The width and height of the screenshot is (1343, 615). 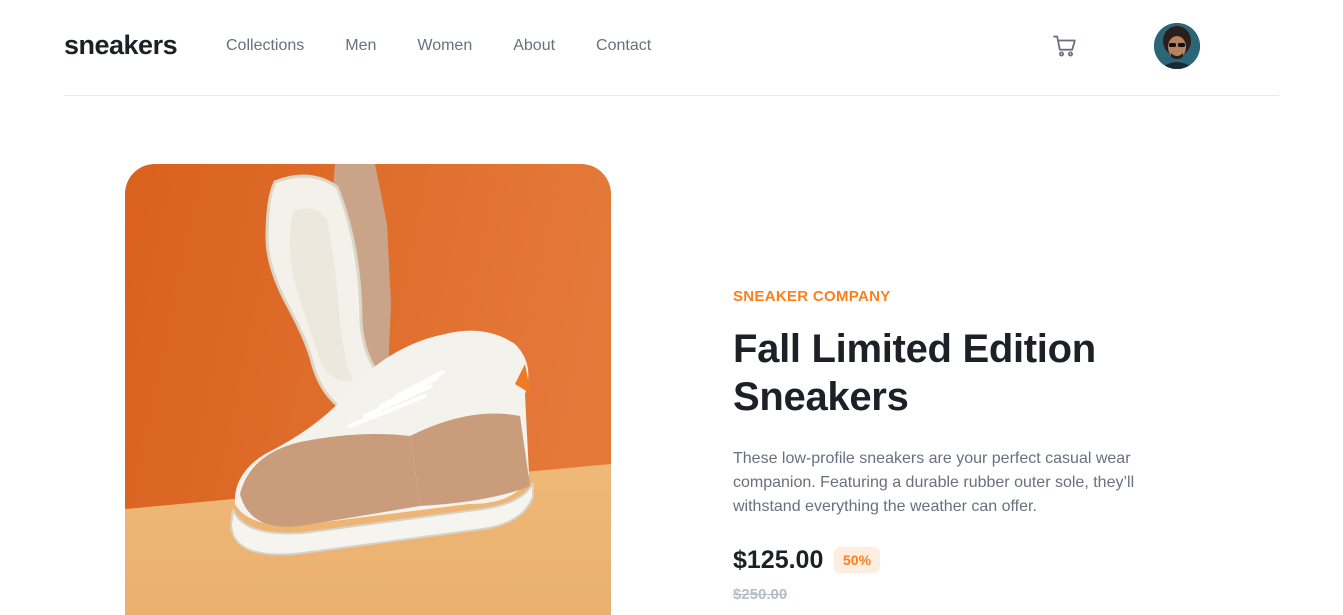 What do you see at coordinates (1177, 46) in the screenshot?
I see `avatar` at bounding box center [1177, 46].